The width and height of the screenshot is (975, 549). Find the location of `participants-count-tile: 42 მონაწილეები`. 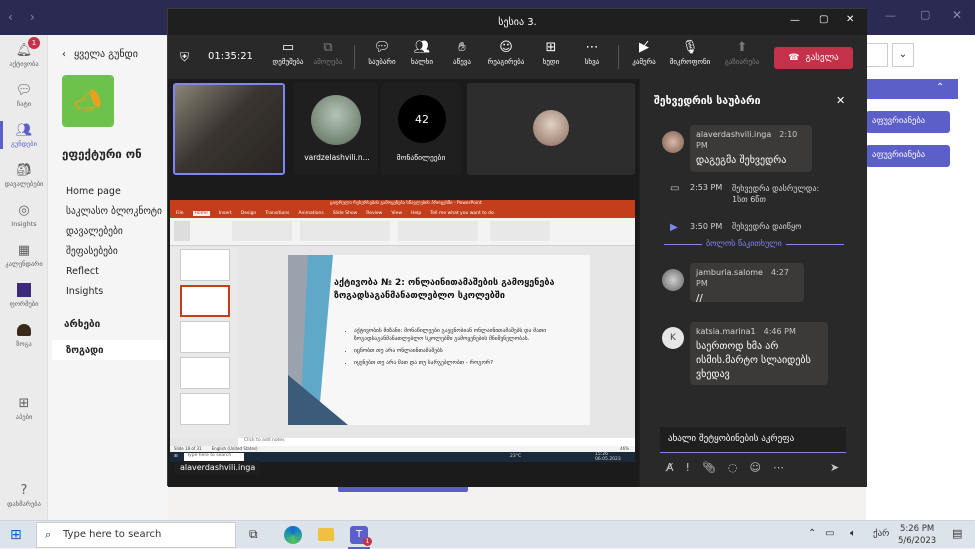

participants-count-tile: 42 მონაწილეები is located at coordinates (421, 129).